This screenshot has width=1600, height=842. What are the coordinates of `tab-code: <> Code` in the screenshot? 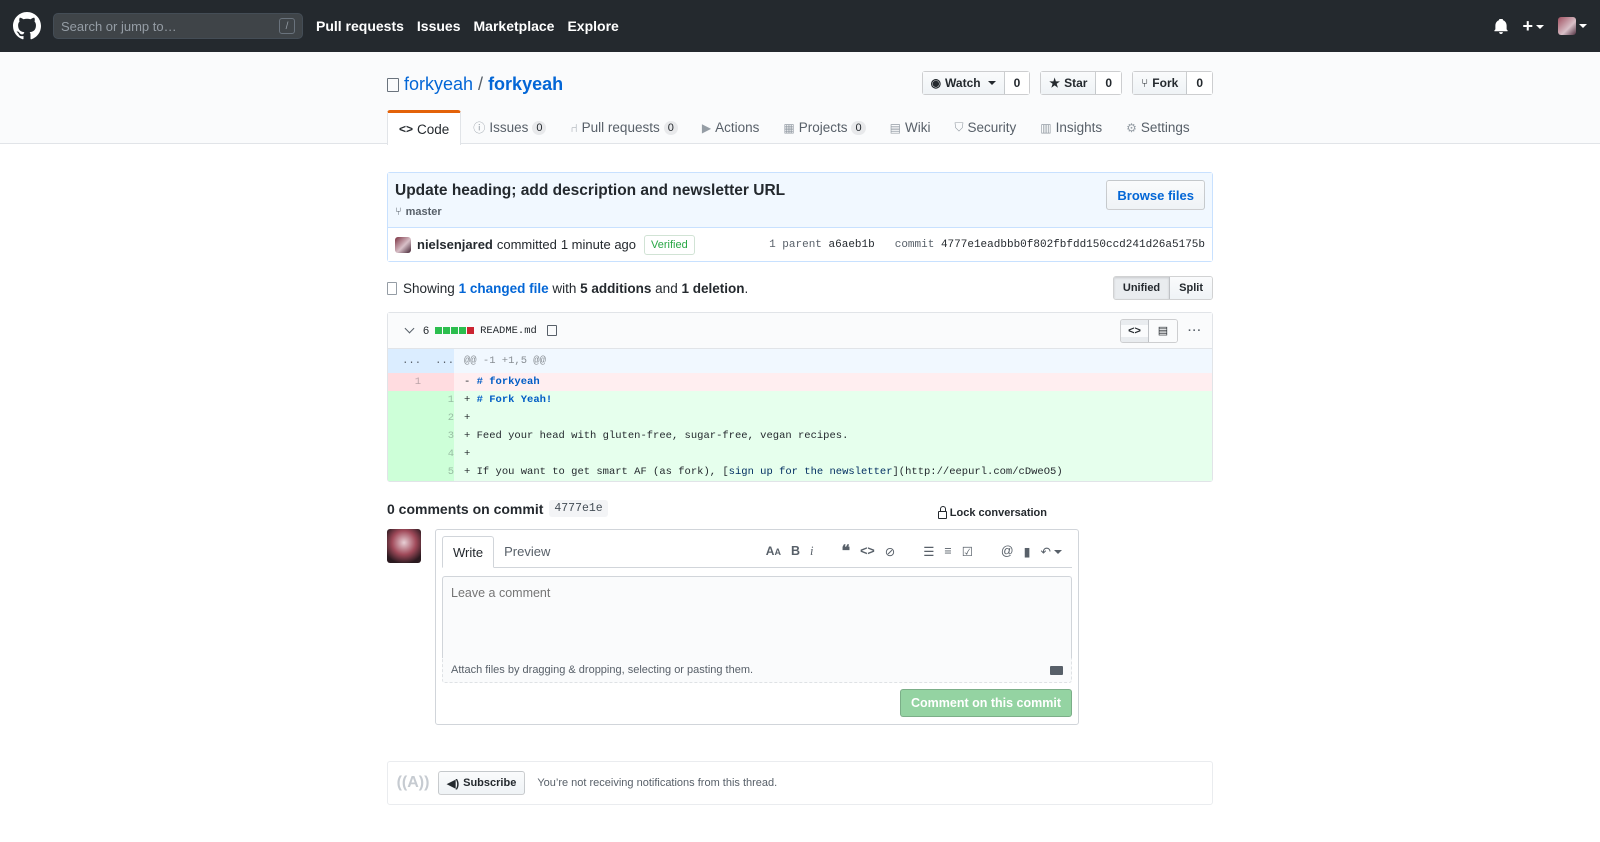 It's located at (424, 127).